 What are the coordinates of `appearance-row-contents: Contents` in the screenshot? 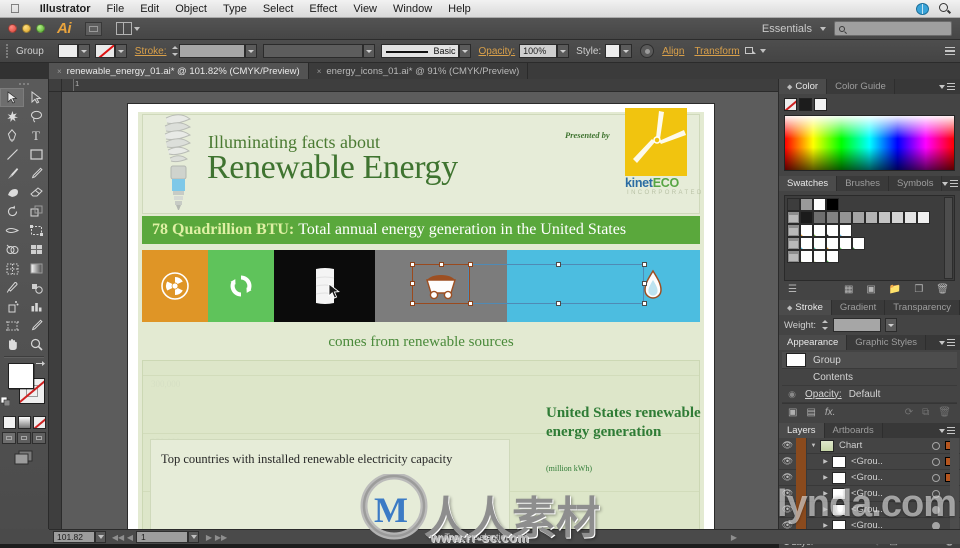 It's located at (869, 377).